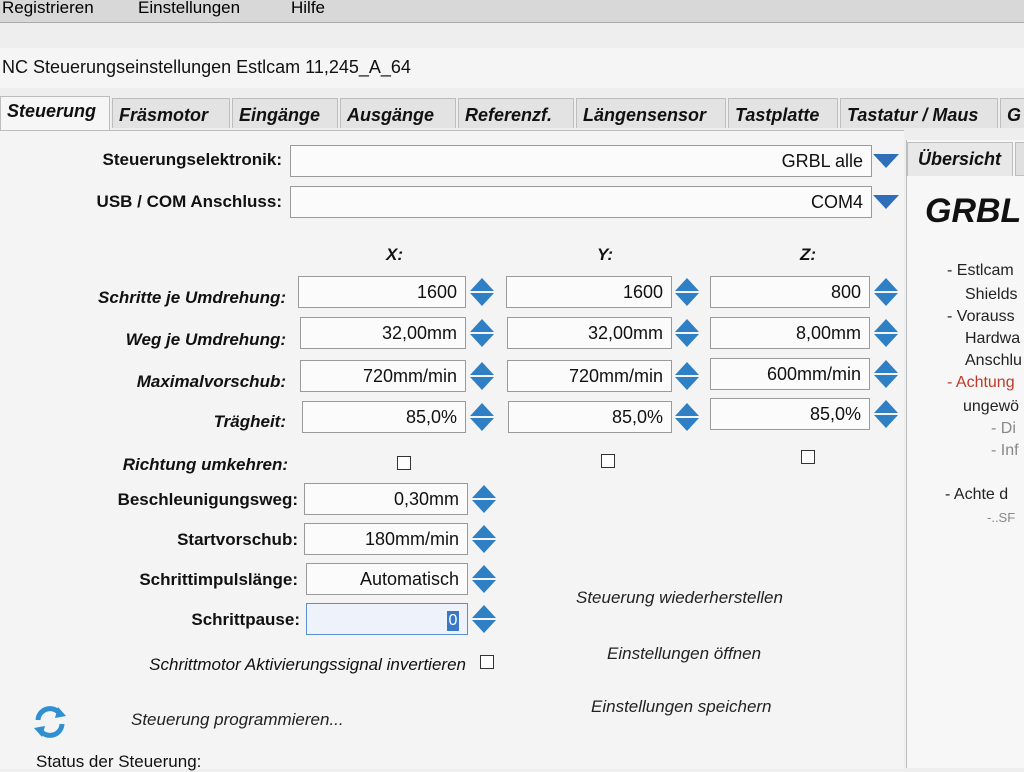 This screenshot has width=1024, height=772. I want to click on inertia-x-spinner, so click(482, 417).